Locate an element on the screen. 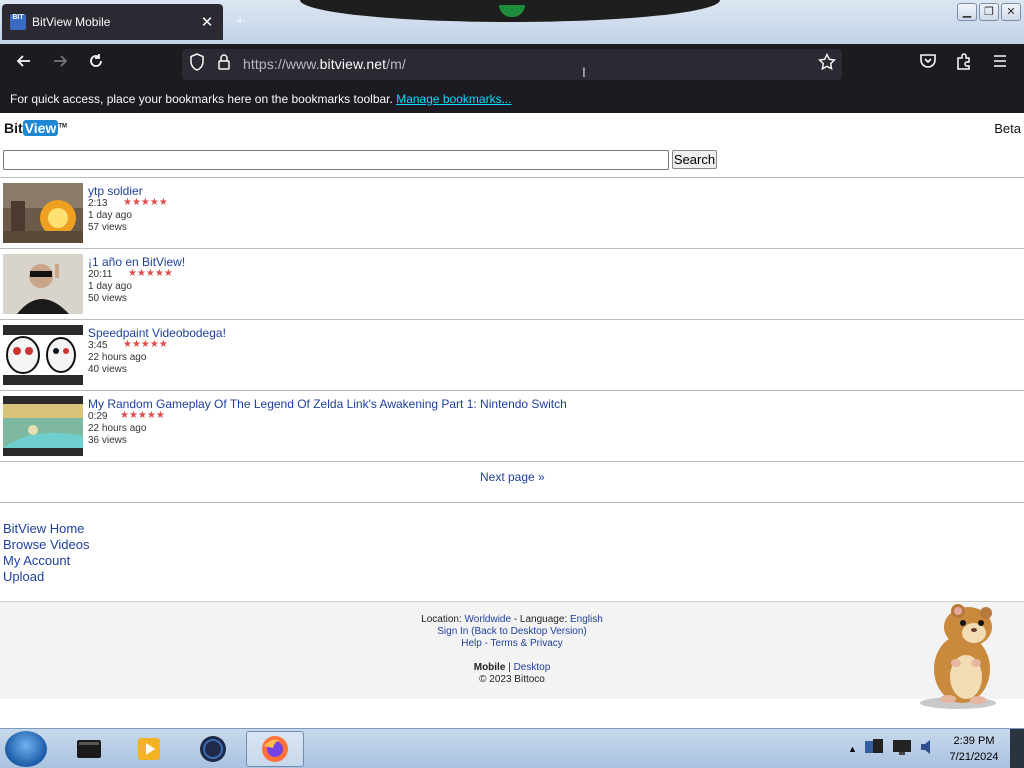  video-duration: 3:45 is located at coordinates (98, 345).